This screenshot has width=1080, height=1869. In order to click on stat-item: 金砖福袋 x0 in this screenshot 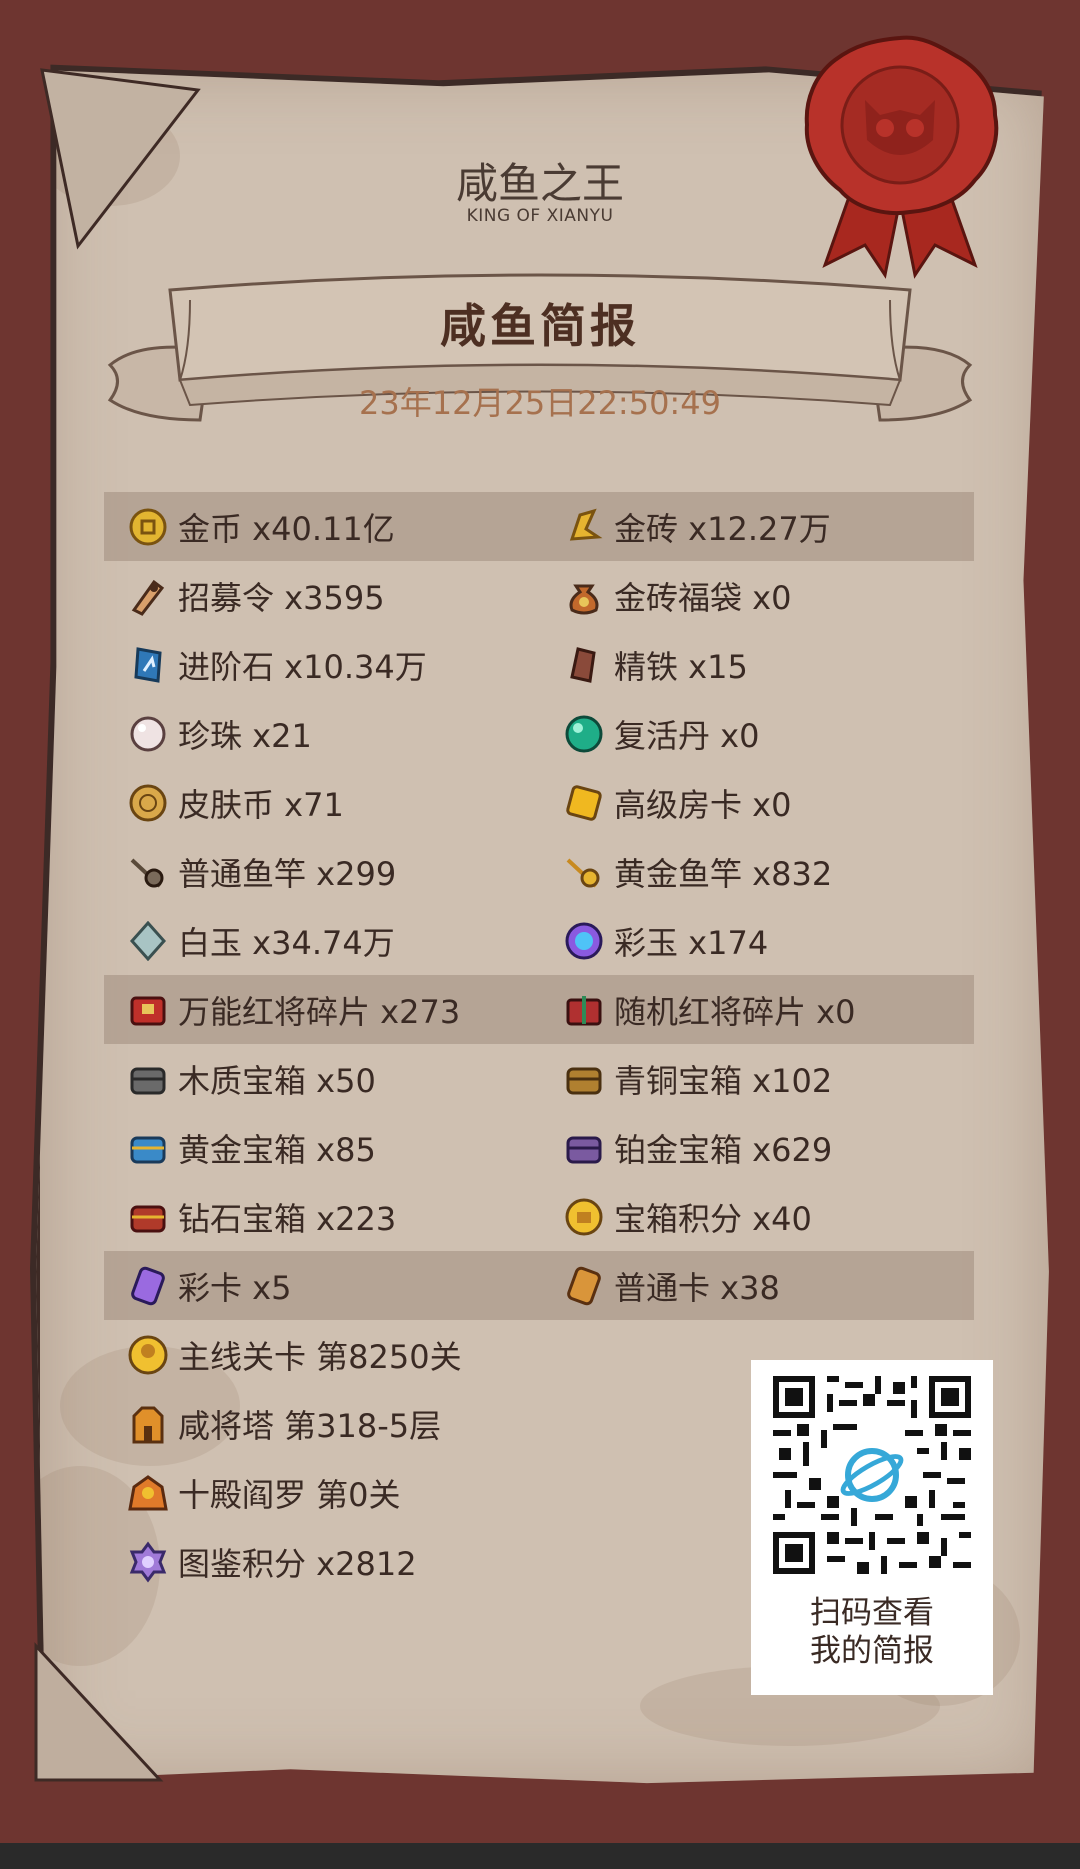, I will do `click(676, 595)`.